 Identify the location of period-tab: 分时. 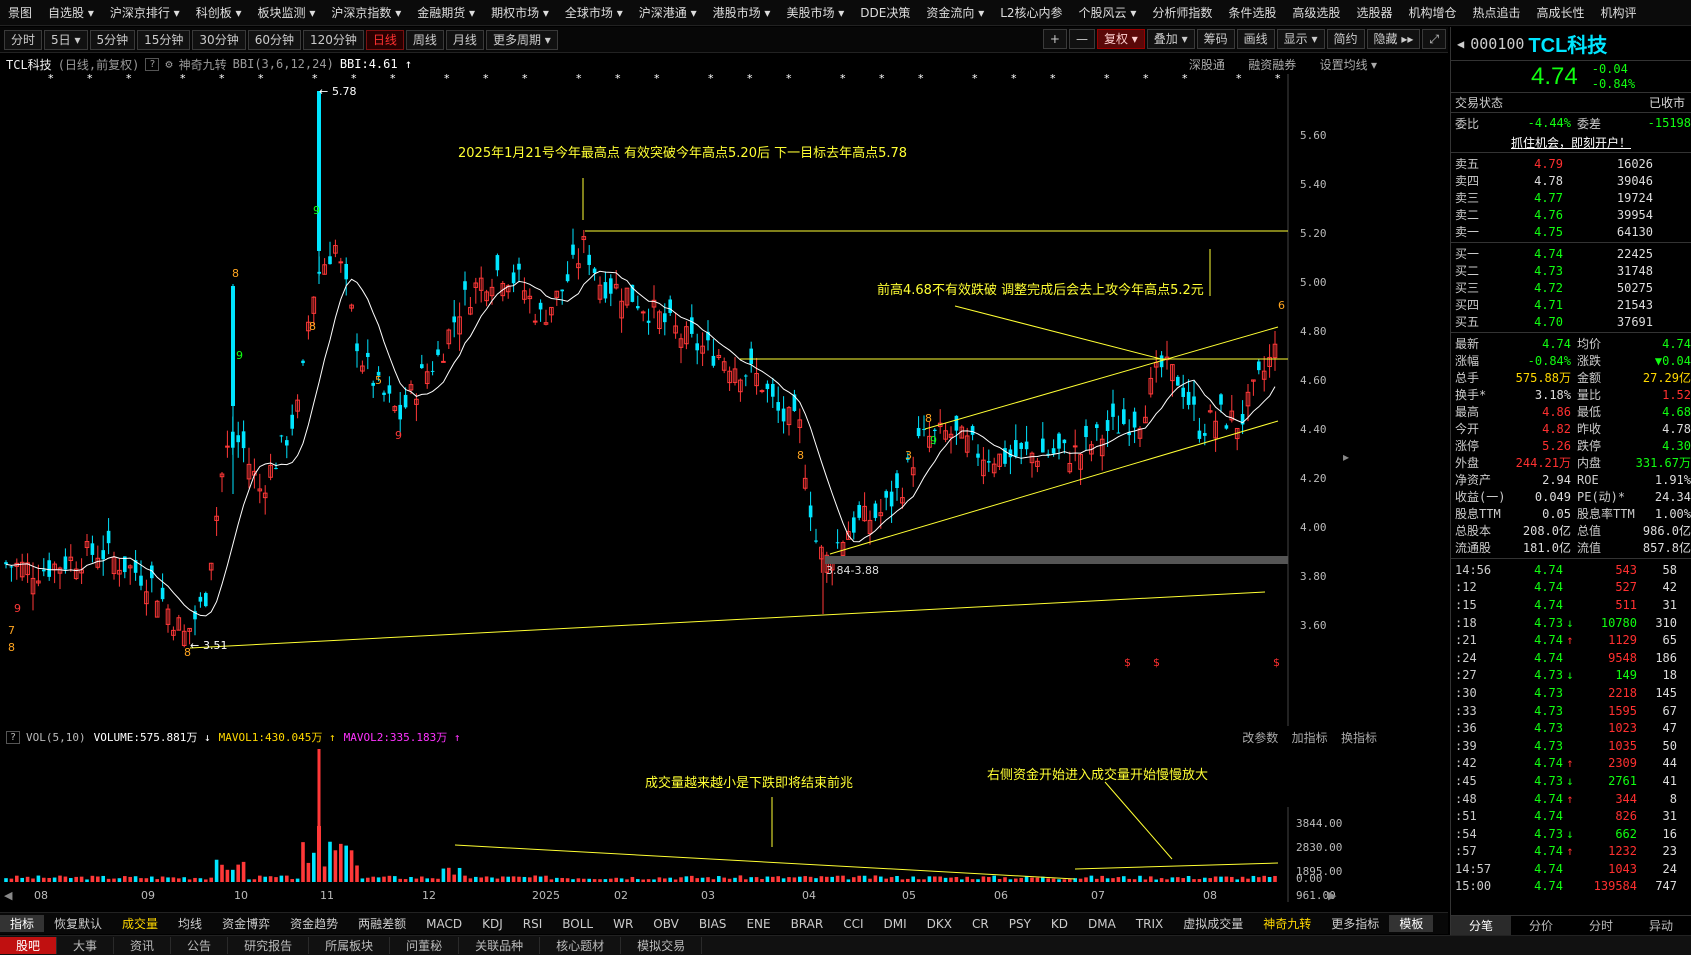
(23, 39).